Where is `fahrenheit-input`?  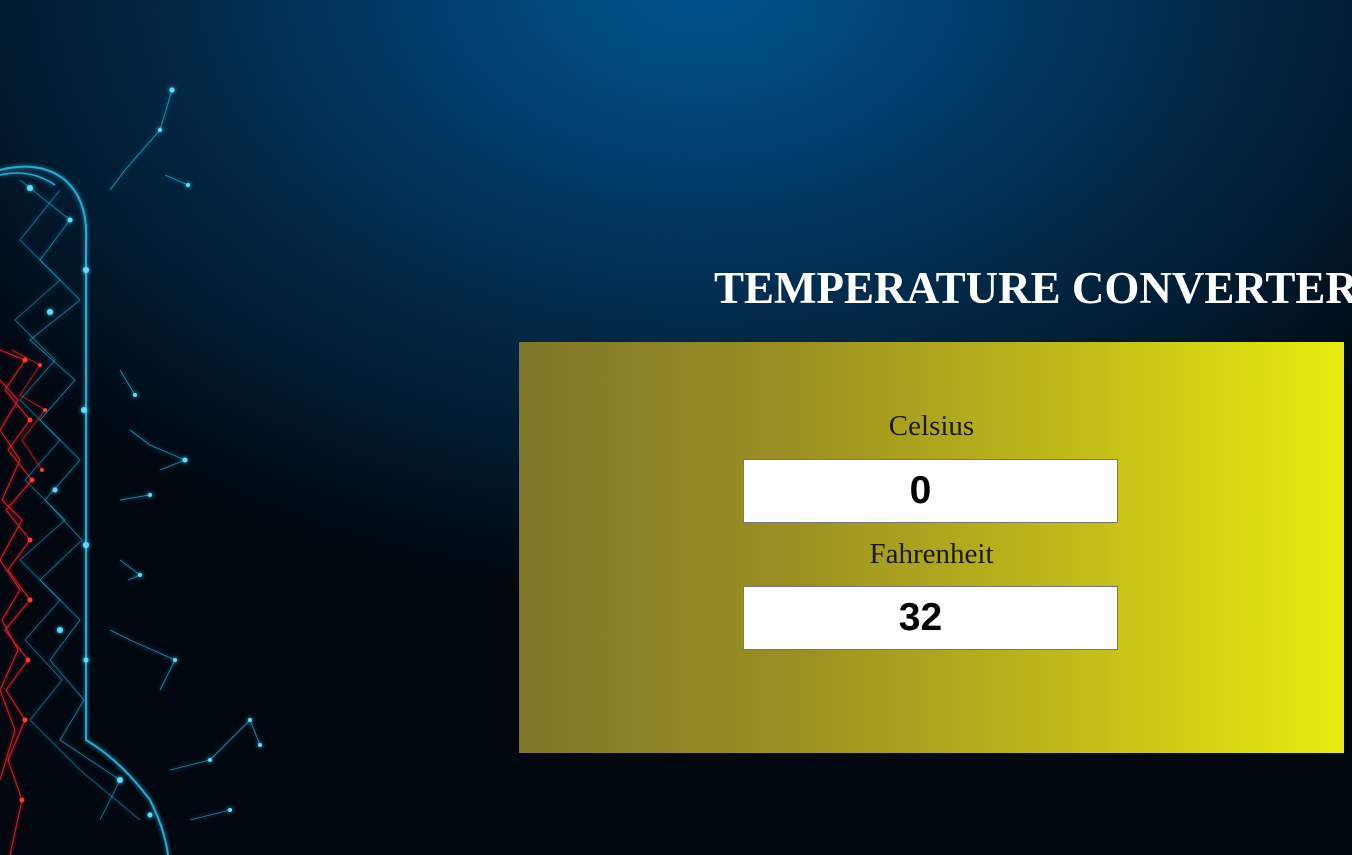 fahrenheit-input is located at coordinates (930, 618).